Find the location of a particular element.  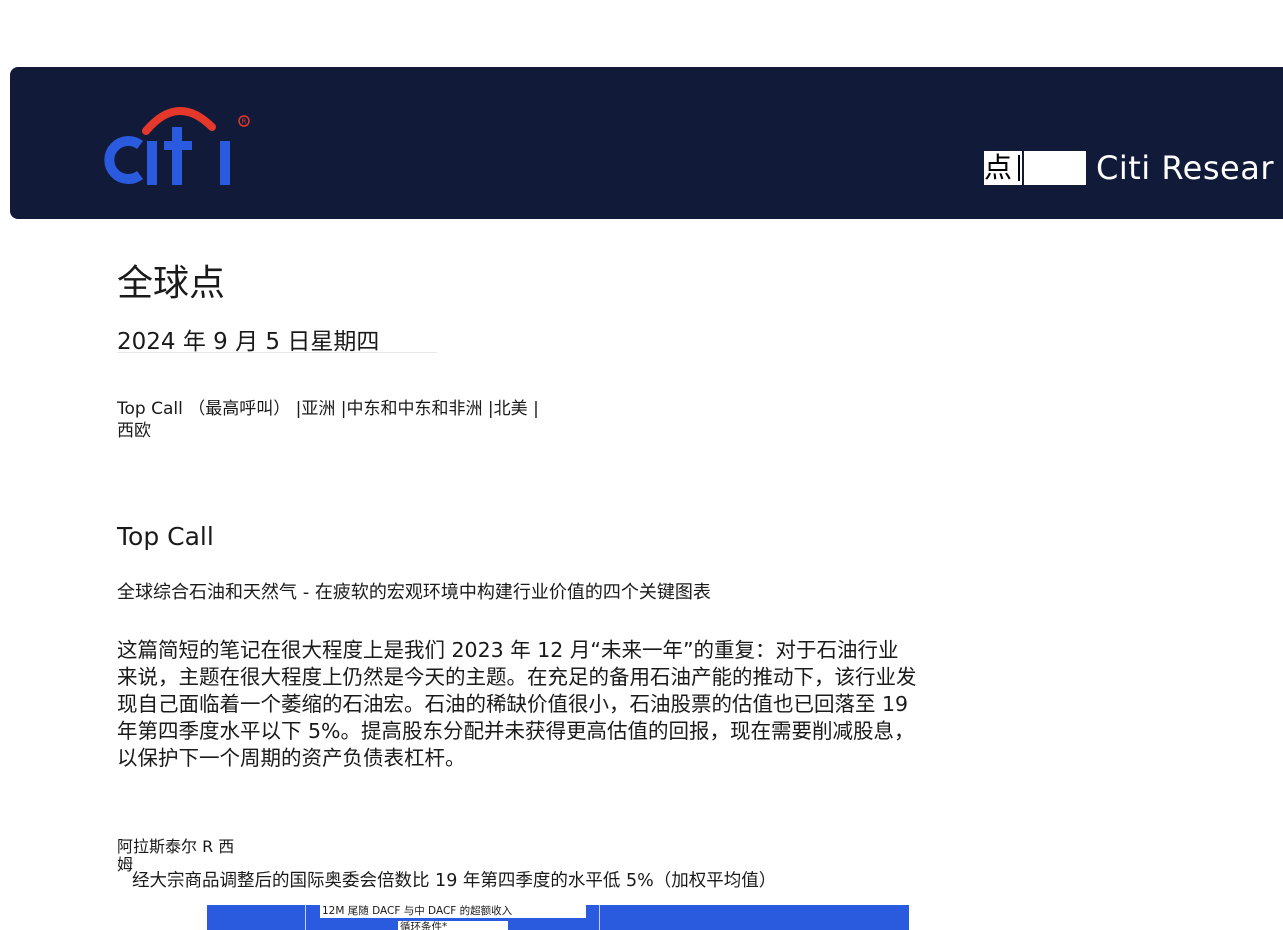

svg-text: R is located at coordinates (244, 122).